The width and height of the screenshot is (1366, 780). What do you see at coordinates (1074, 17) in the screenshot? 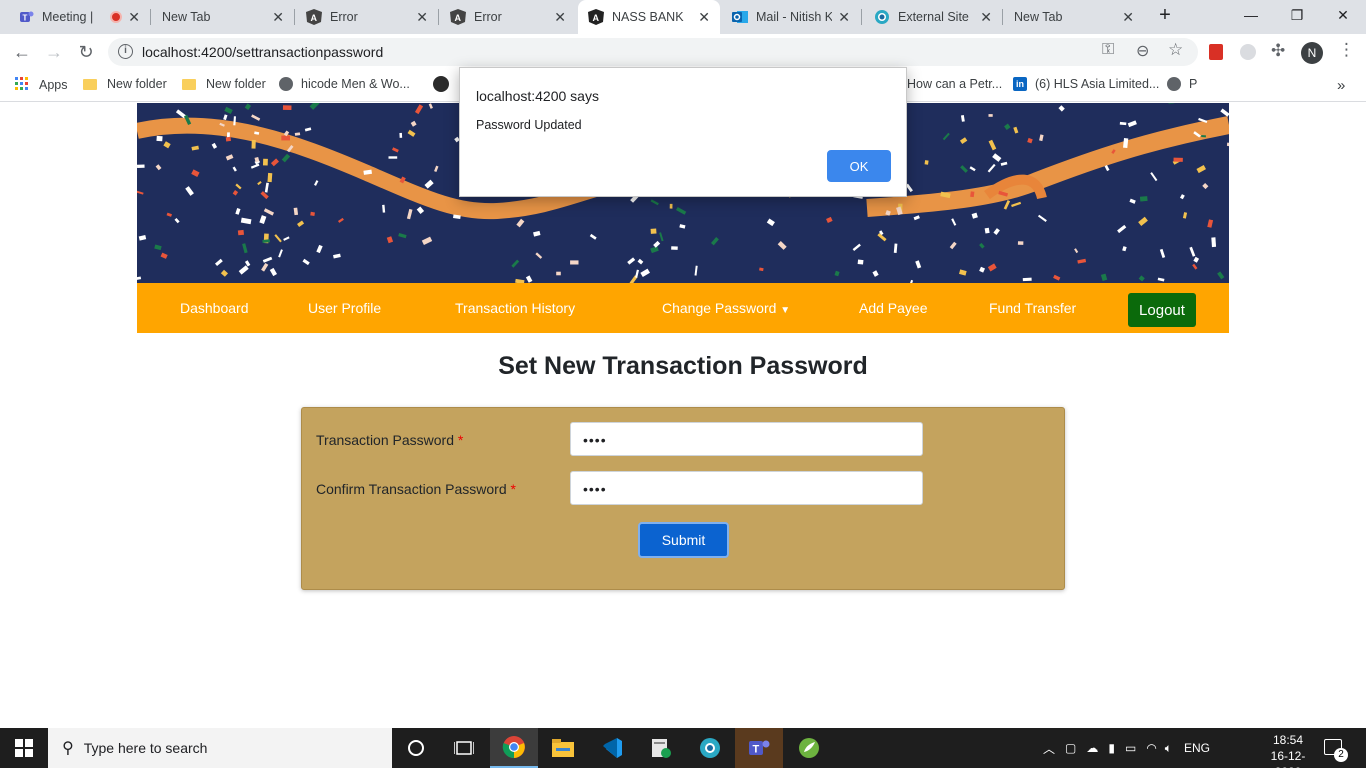
I see `tab-new-tab-2: New Tab ✕` at bounding box center [1074, 17].